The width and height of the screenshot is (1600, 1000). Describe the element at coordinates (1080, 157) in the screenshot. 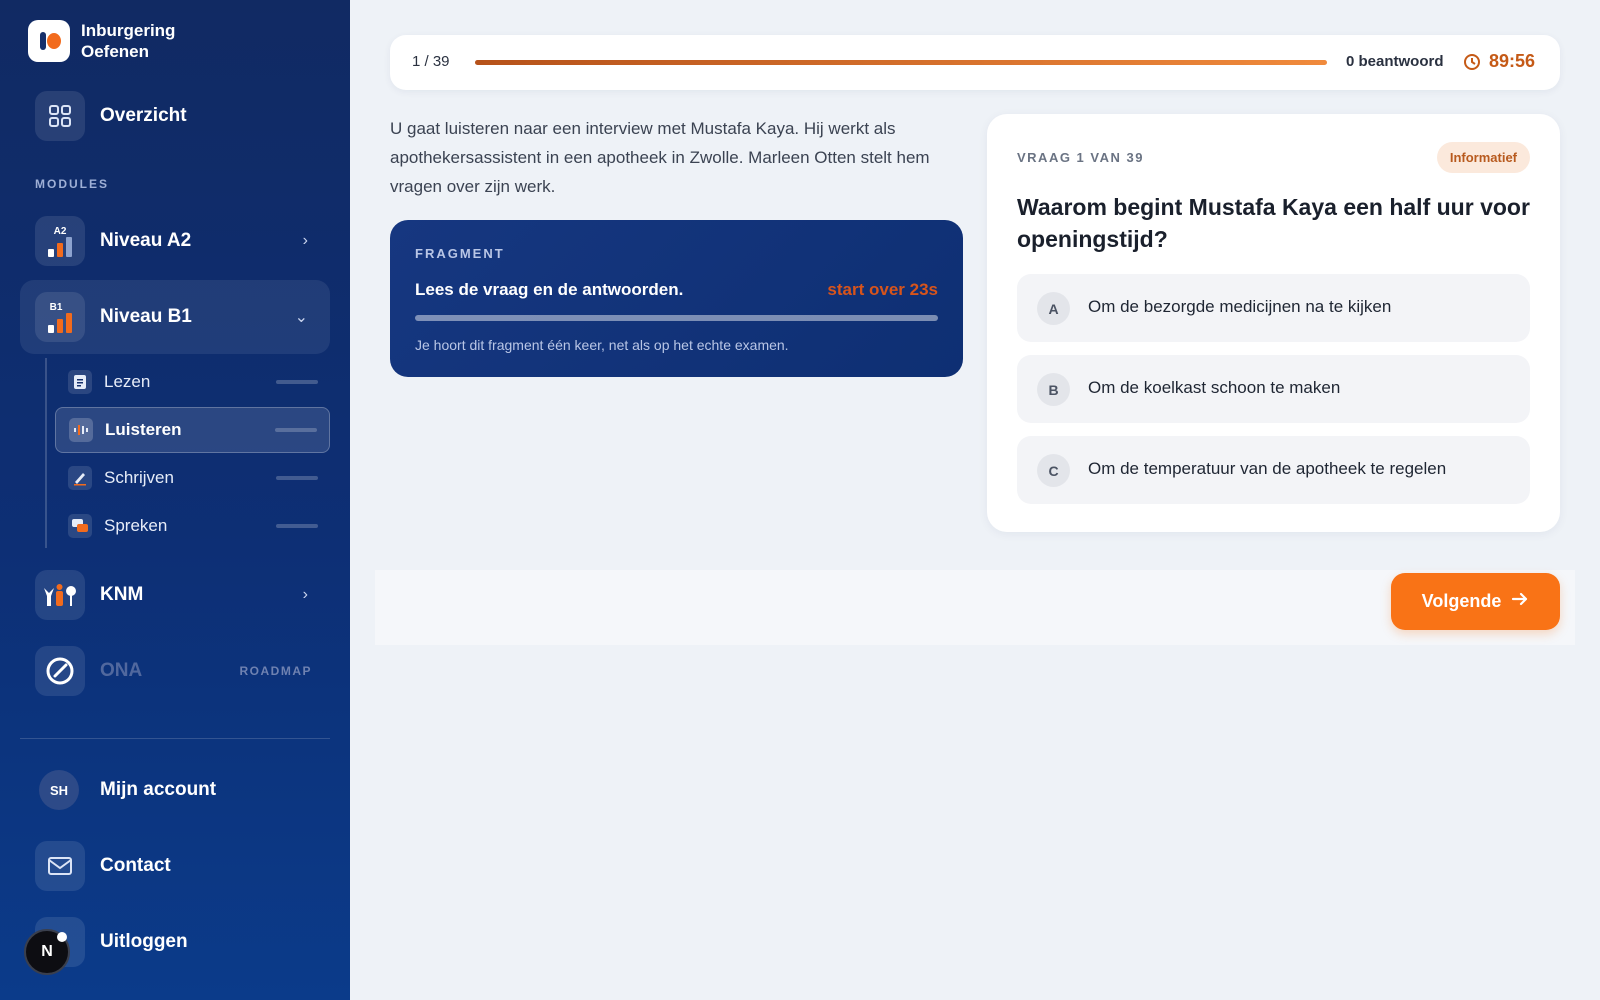

I see `question-number: VRAAG 1 VAN 39` at that location.